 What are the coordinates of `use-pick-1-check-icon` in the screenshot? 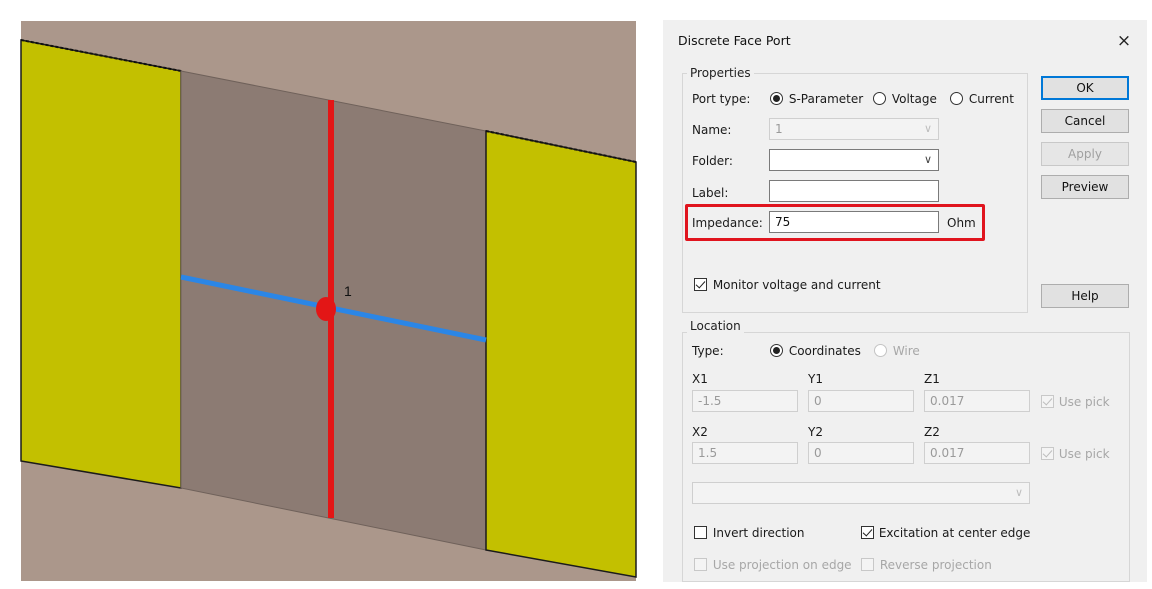 It's located at (1047, 401).